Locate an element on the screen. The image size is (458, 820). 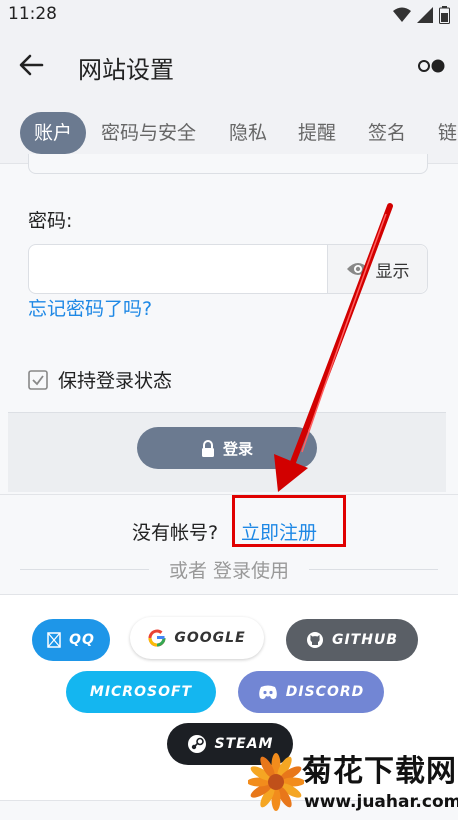
tab-account: 账户 is located at coordinates (53, 133).